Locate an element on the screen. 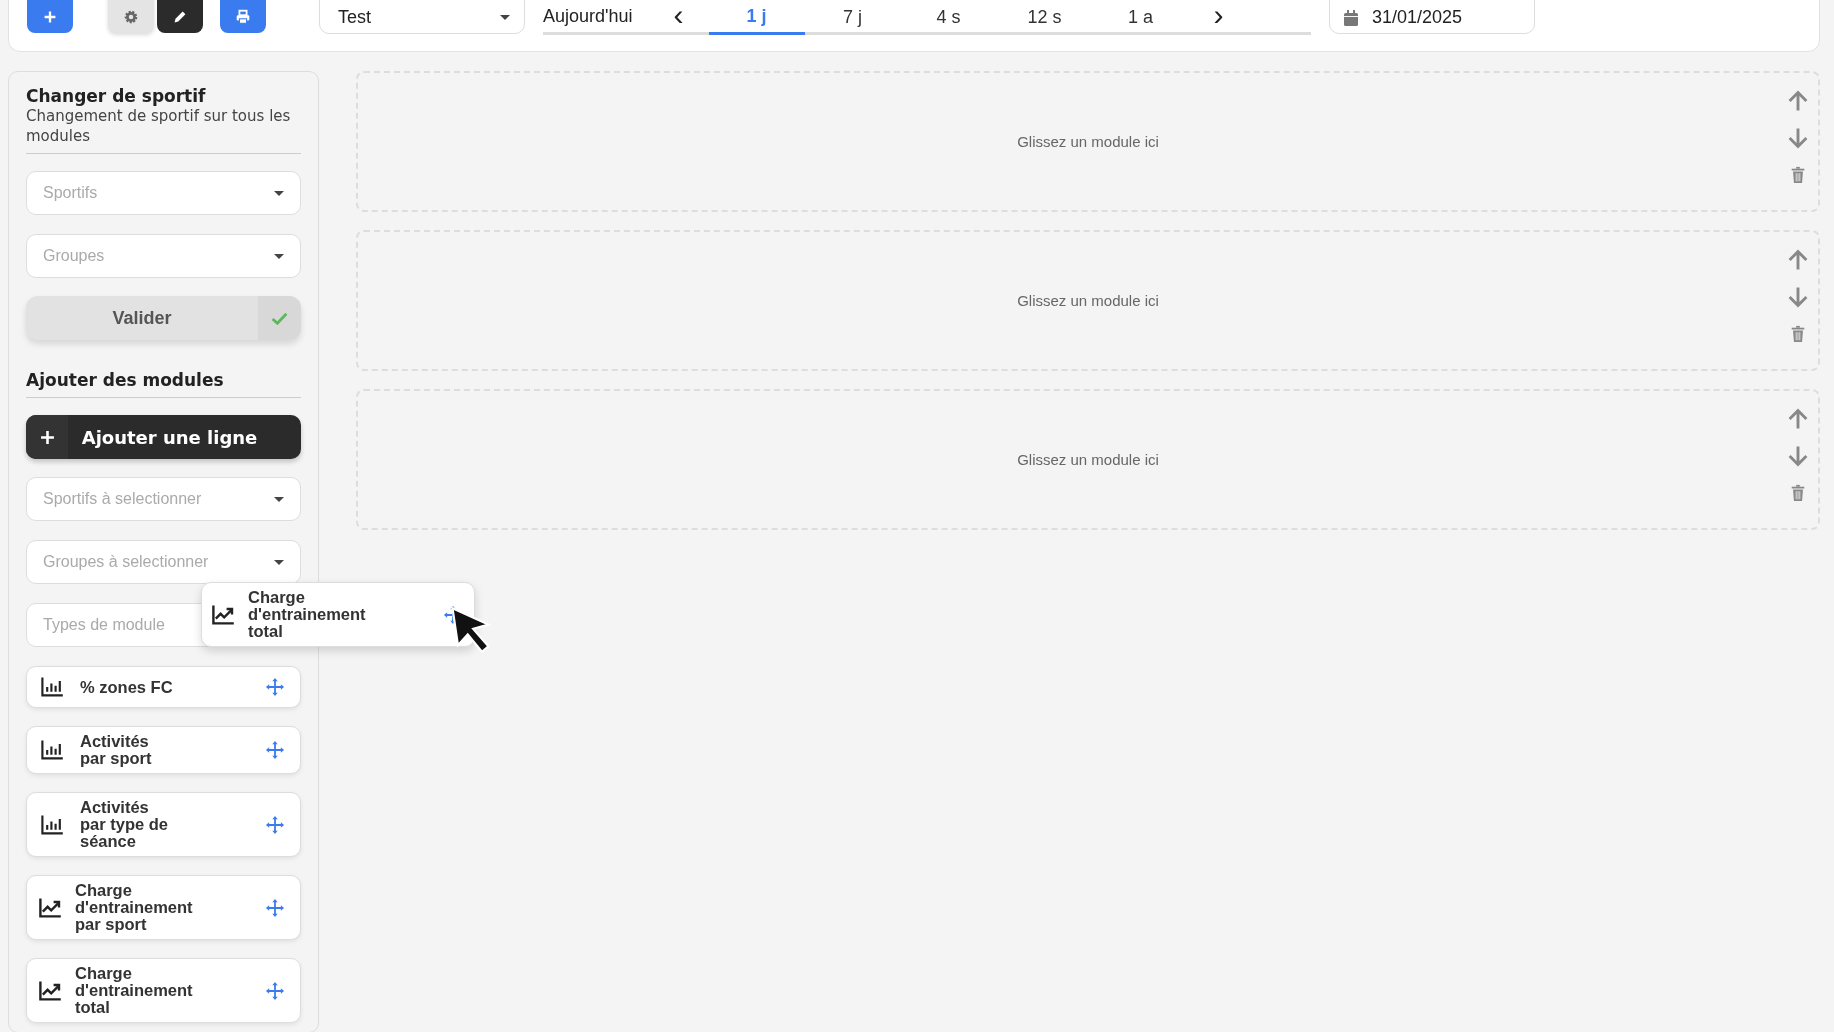  previous-button: ‹ is located at coordinates (678, 16).